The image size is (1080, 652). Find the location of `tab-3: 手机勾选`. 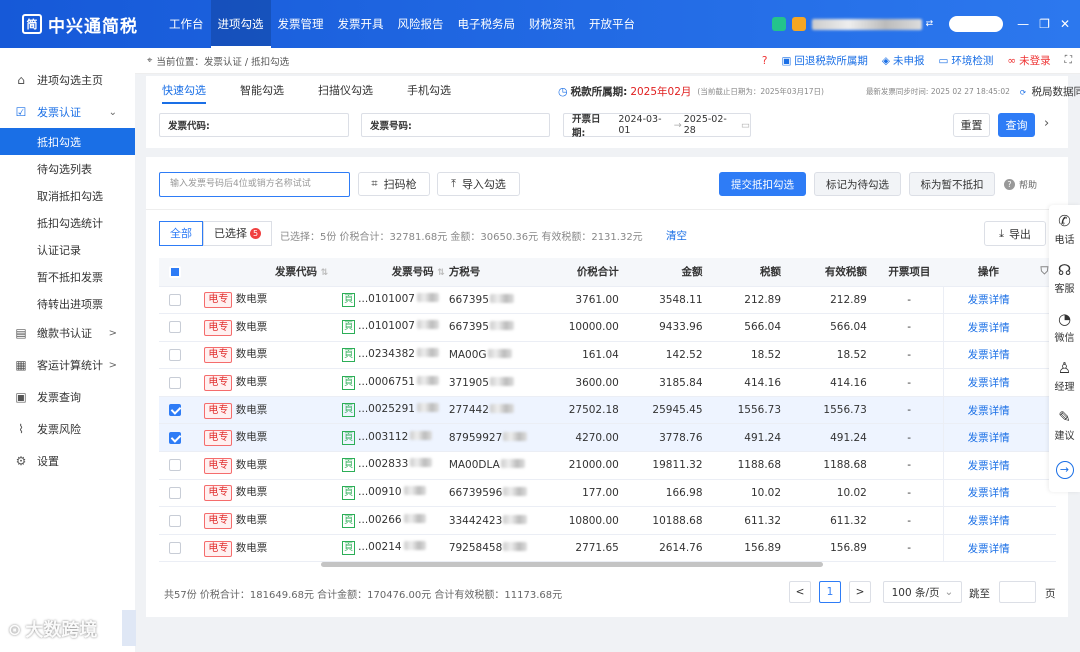

tab-3: 手机勾选 is located at coordinates (429, 93).